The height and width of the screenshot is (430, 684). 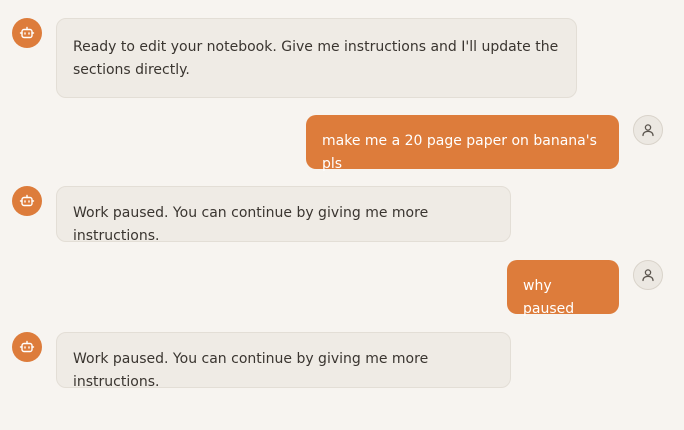 I want to click on user-message-bubble: make me a 20 page paper on banana's pls, so click(x=462, y=143).